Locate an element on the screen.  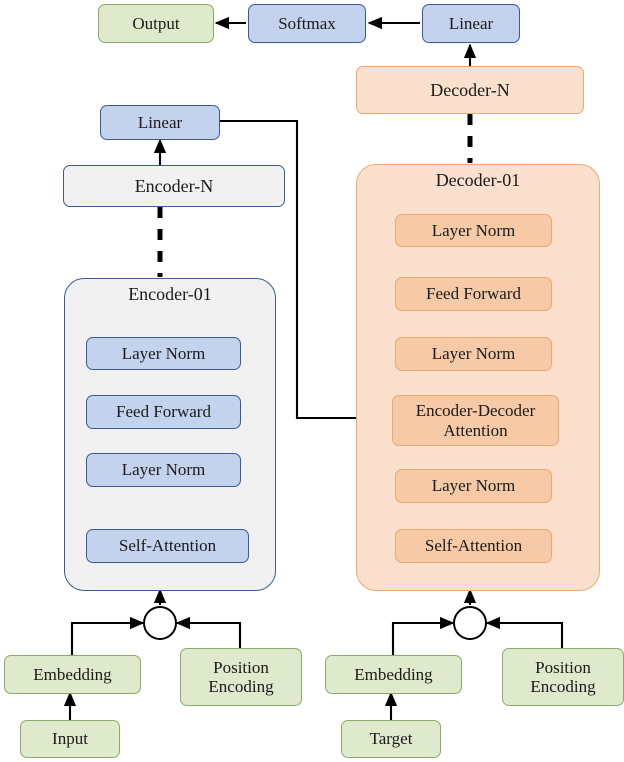
decoder-embedding-box: Embedding is located at coordinates (393, 674).